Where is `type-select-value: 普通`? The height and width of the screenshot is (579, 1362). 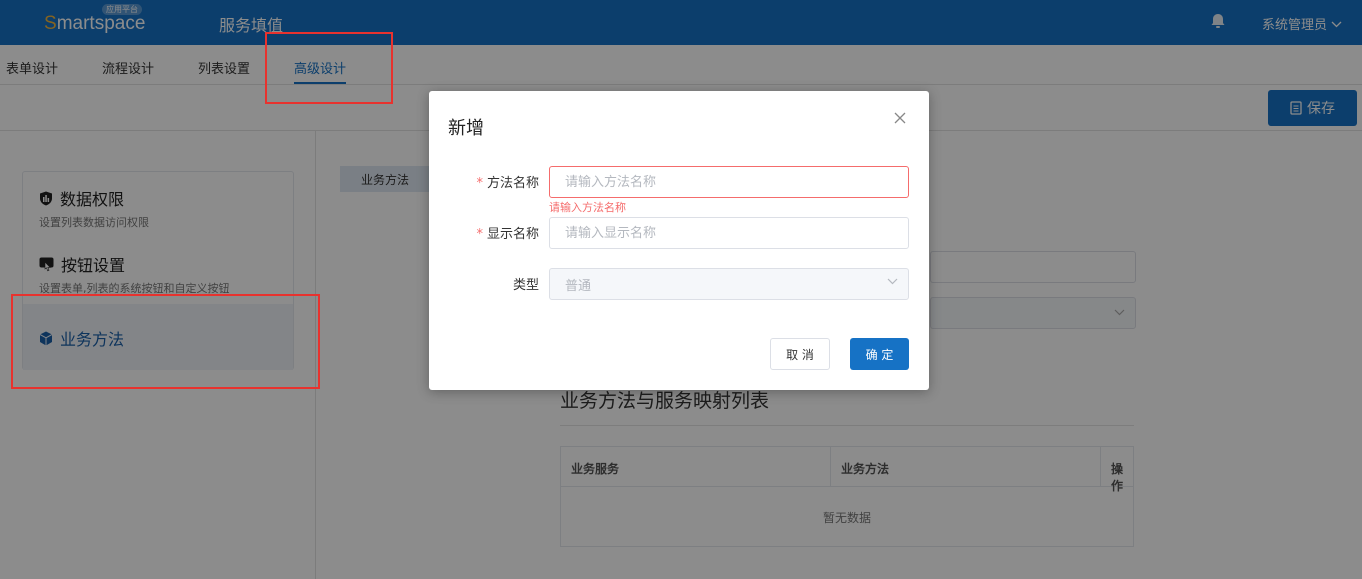 type-select-value: 普通 is located at coordinates (578, 286).